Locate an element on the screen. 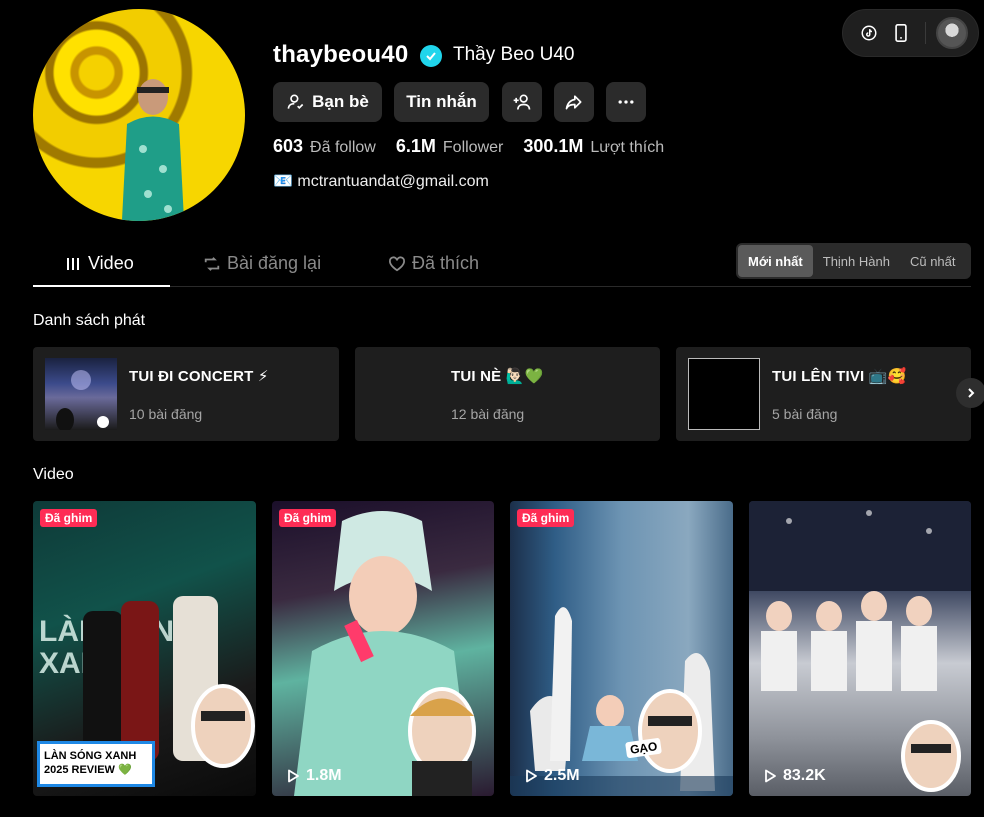 The width and height of the screenshot is (984, 817). profile-avatar is located at coordinates (139, 115).